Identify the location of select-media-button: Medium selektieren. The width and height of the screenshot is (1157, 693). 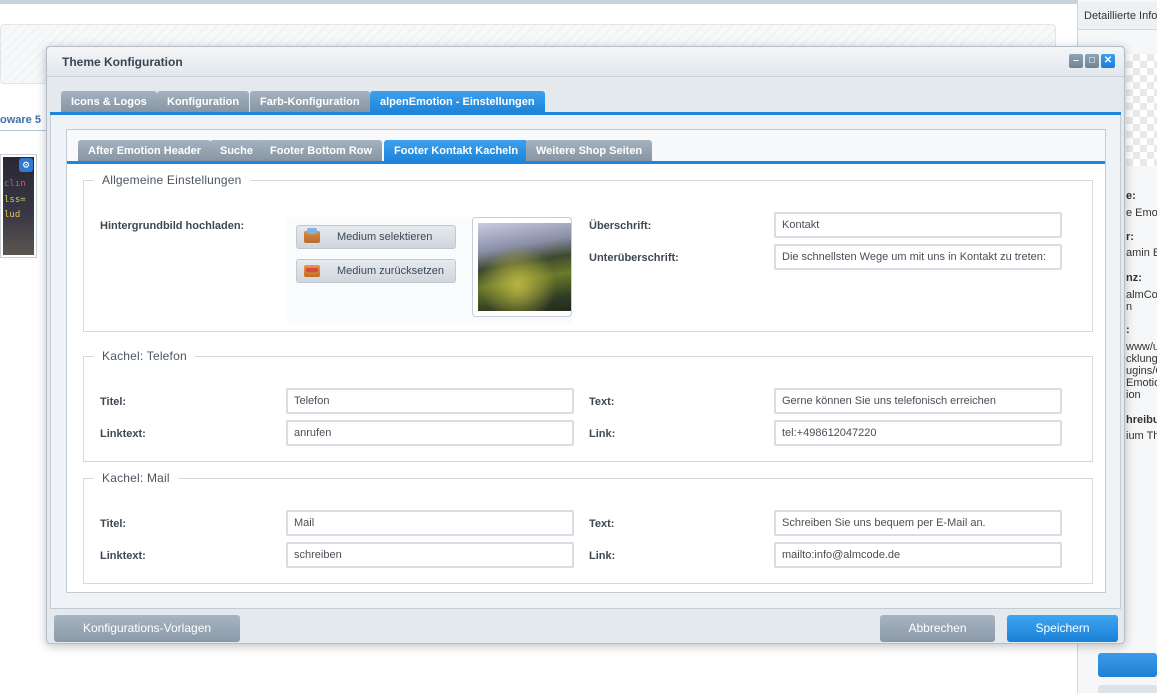
(376, 237).